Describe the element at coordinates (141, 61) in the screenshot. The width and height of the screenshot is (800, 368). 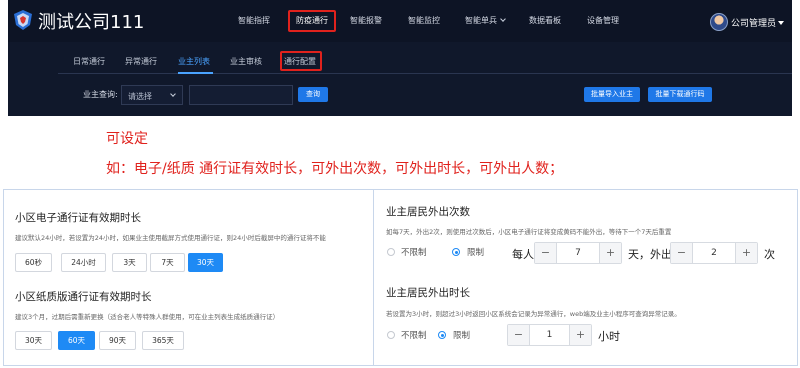
I see `tab-abnormal-pass: 异常通行` at that location.